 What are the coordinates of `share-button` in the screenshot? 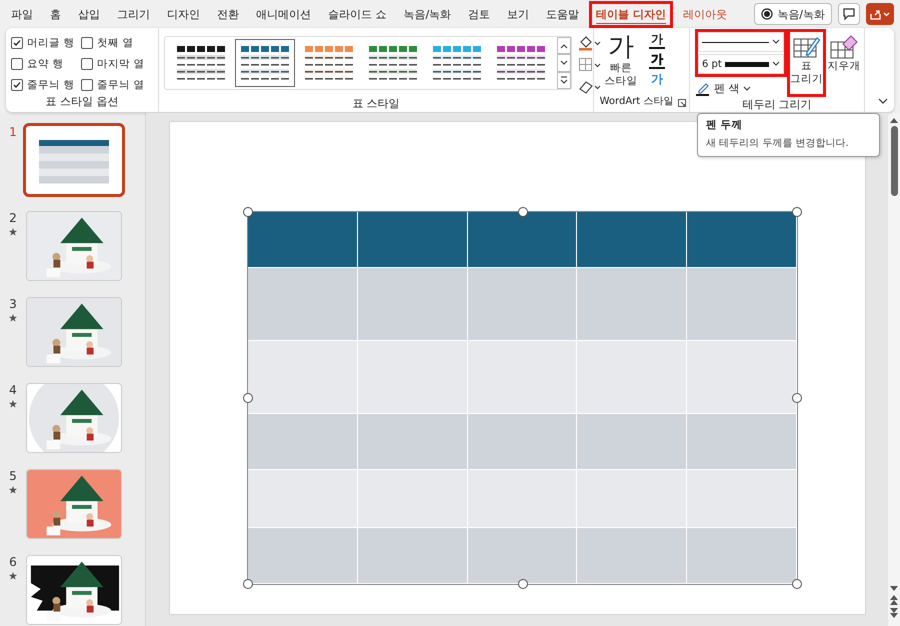 It's located at (880, 14).